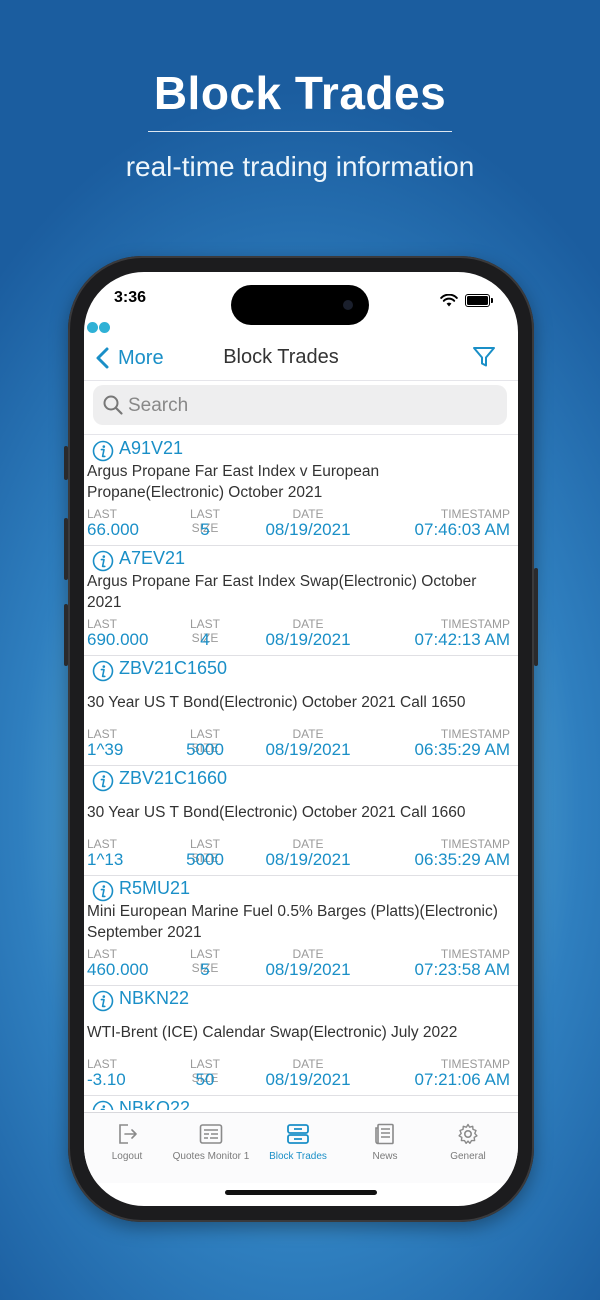 The width and height of the screenshot is (600, 1300). What do you see at coordinates (301, 1103) in the screenshot?
I see `trade-row: NBKQ22` at bounding box center [301, 1103].